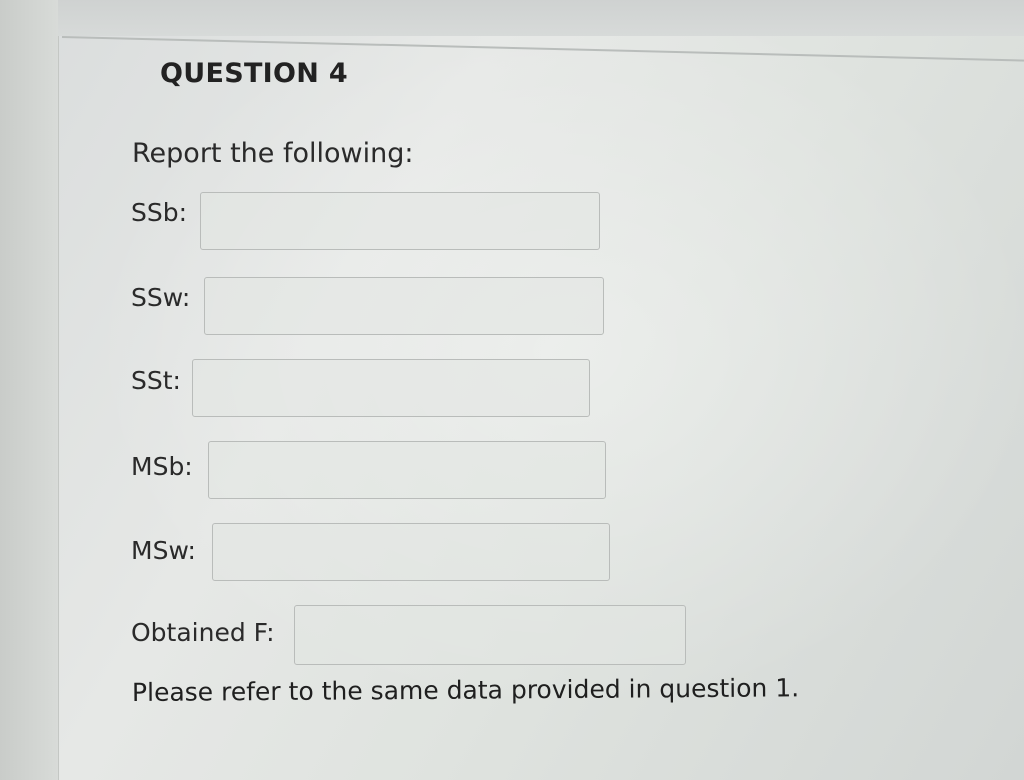  I want to click on top-header-area, so click(541, 18).